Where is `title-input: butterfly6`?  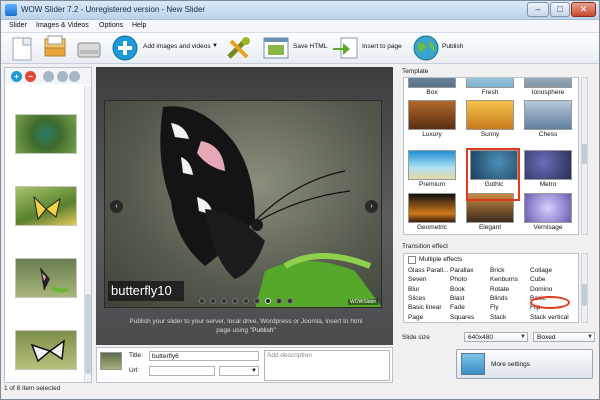 title-input: butterfly6 is located at coordinates (204, 356).